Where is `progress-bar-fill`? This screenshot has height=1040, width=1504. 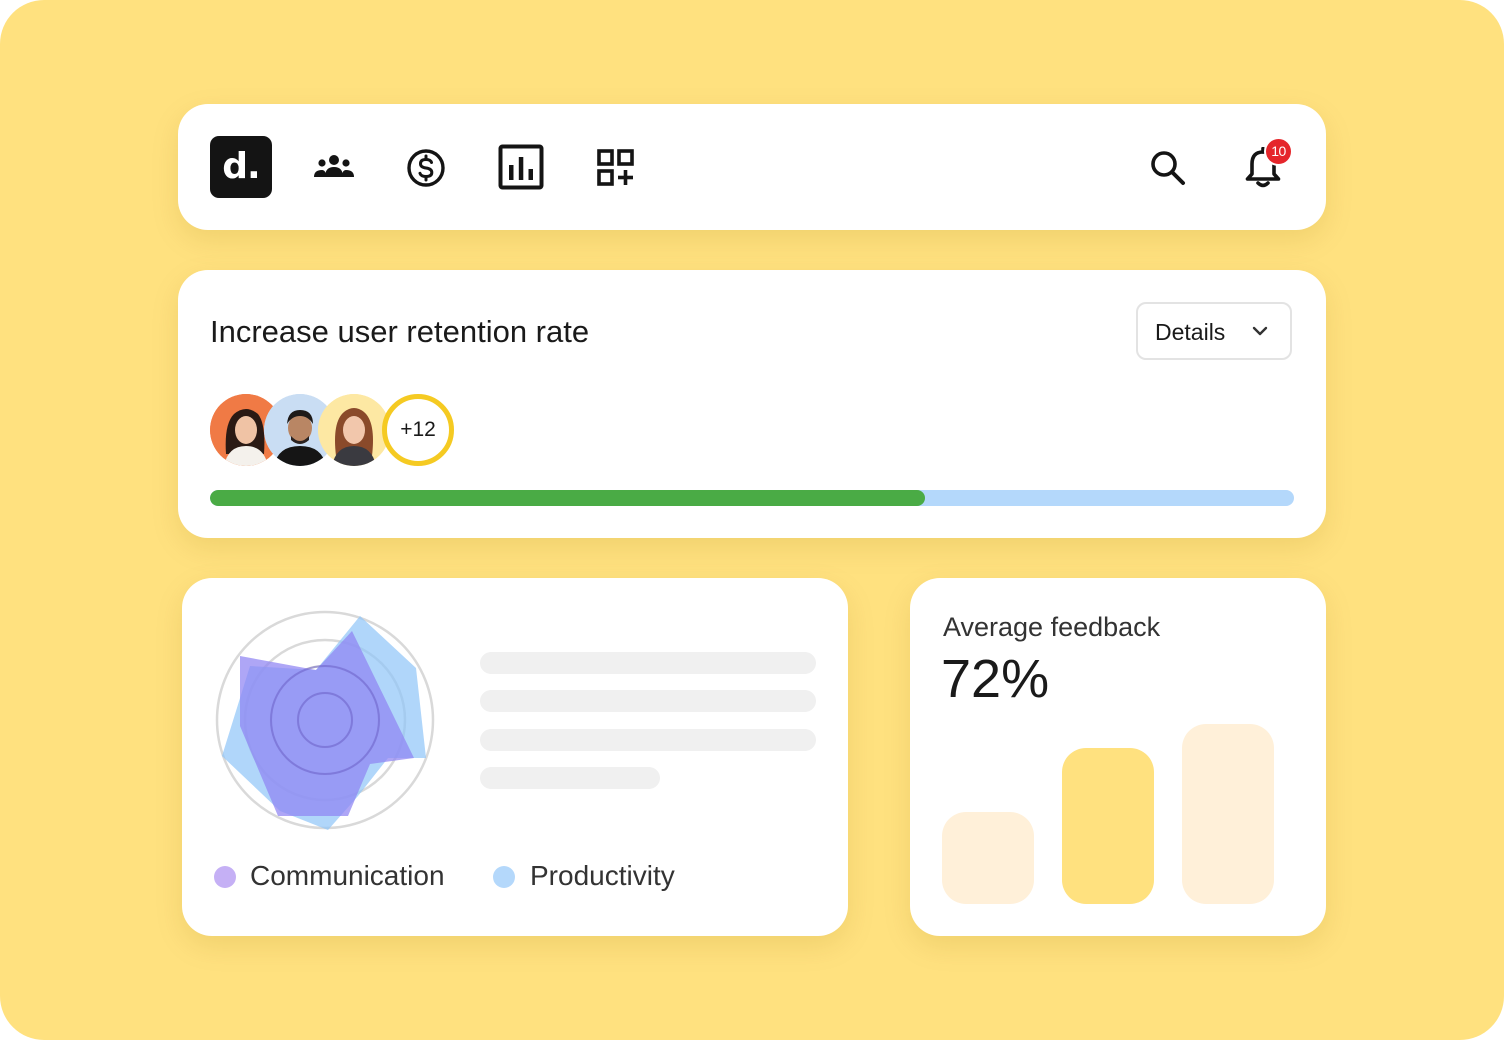 progress-bar-fill is located at coordinates (568, 498).